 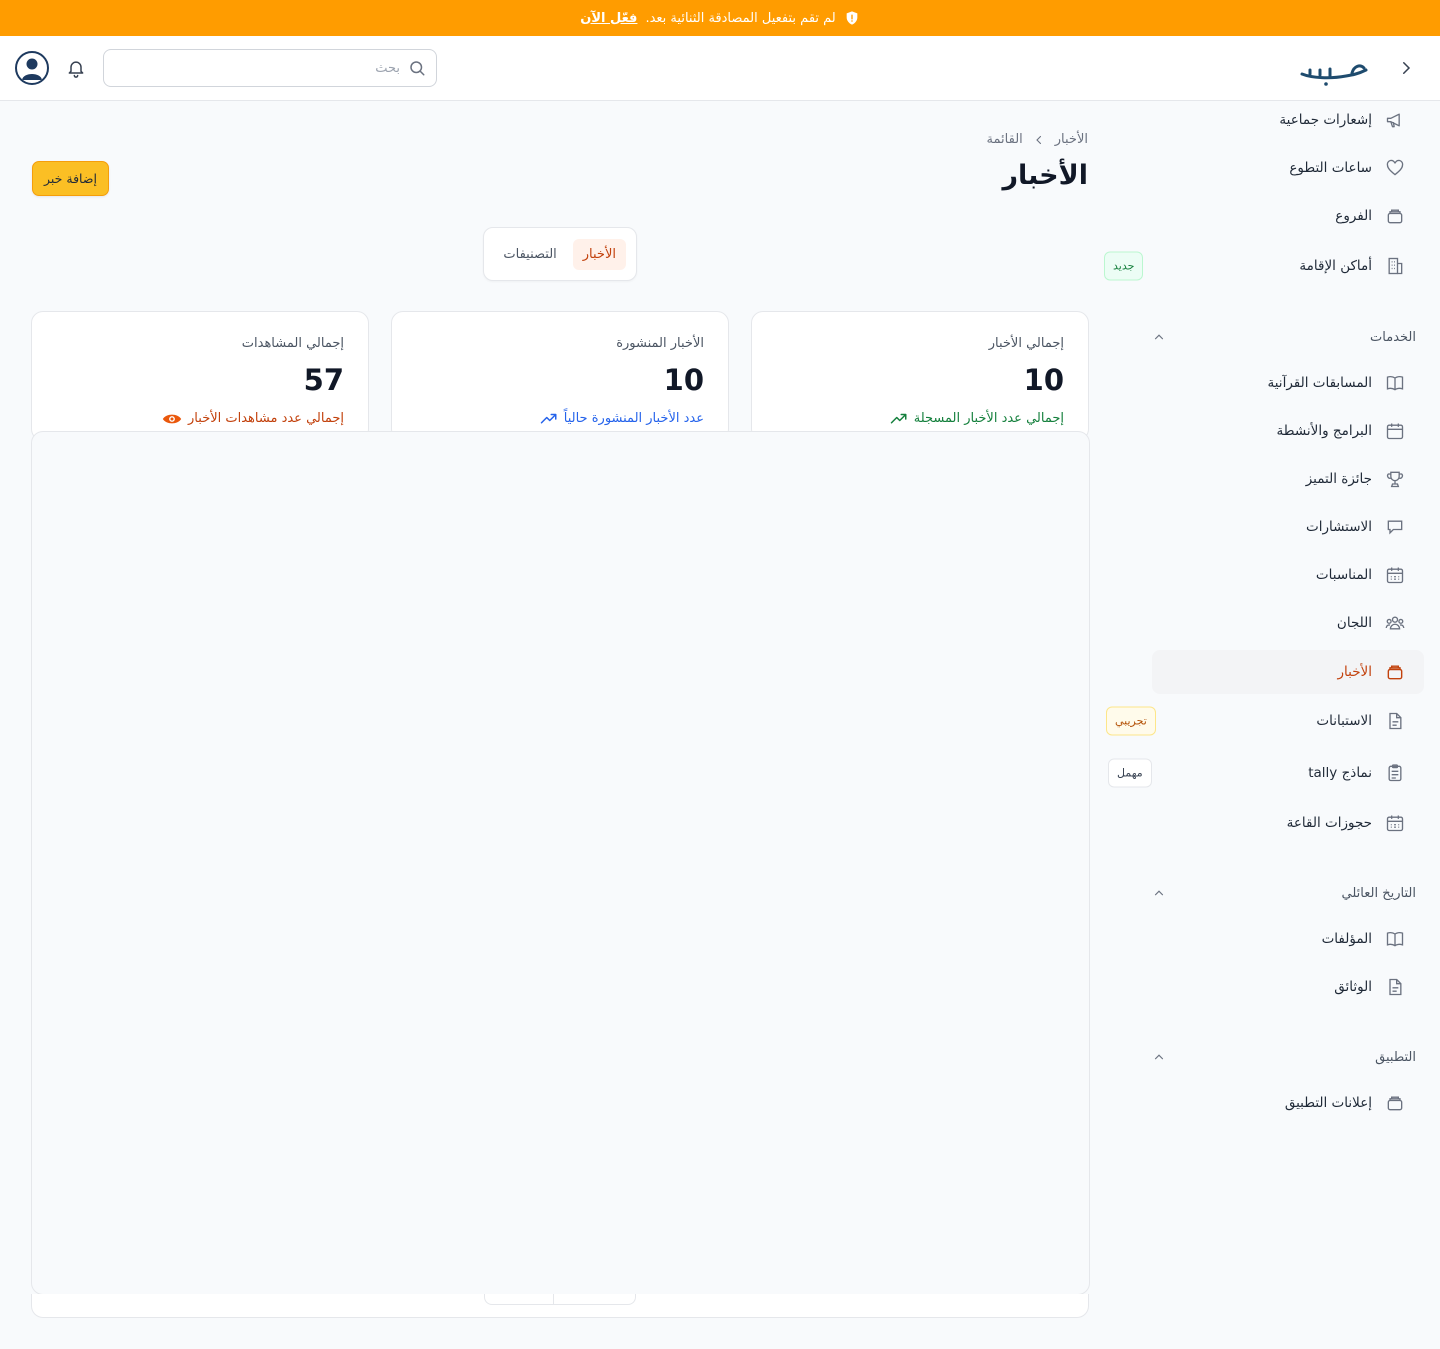 What do you see at coordinates (1340, 773) in the screenshot?
I see `sidebar-item-label: نماذج tally` at bounding box center [1340, 773].